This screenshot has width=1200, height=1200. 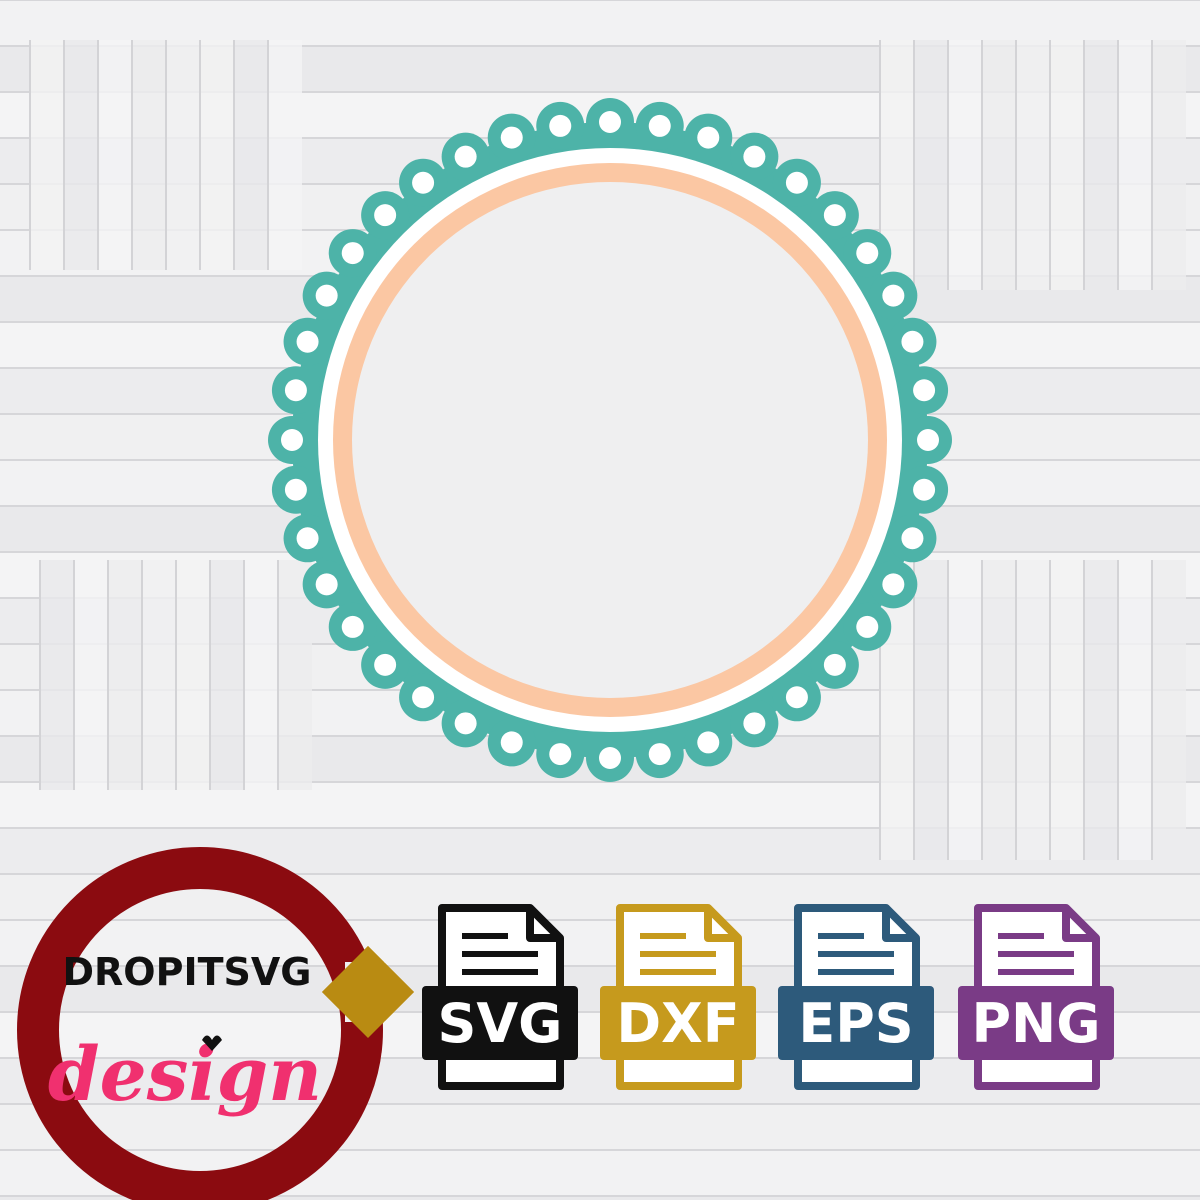 What do you see at coordinates (855, 1023) in the screenshot?
I see `format-label: EPS` at bounding box center [855, 1023].